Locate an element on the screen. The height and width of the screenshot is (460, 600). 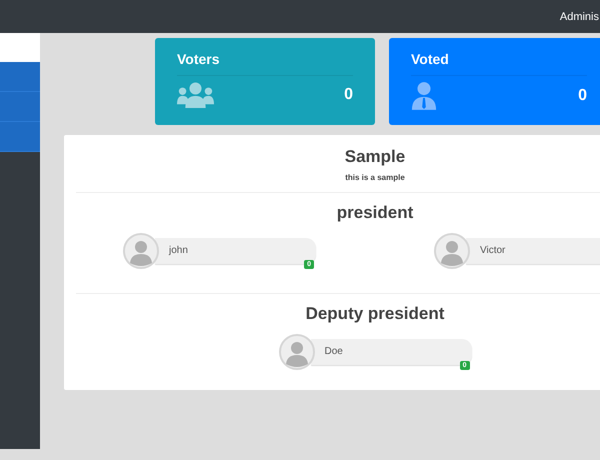
user-name: Adminis is located at coordinates (579, 16).